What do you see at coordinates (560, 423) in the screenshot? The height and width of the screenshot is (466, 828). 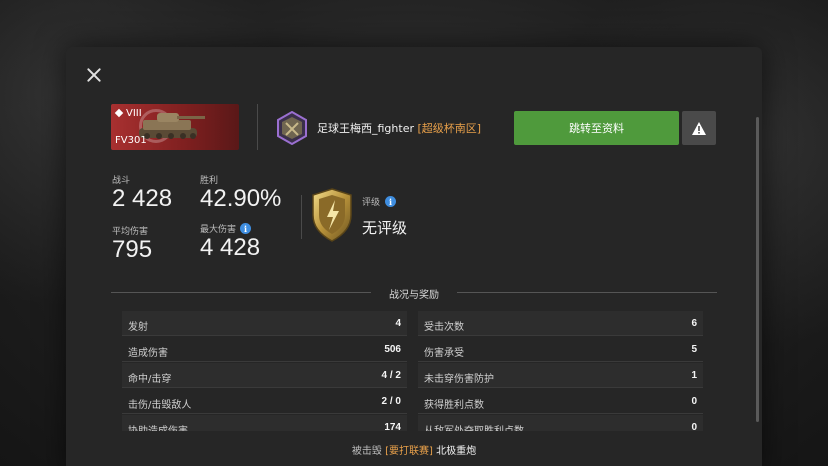 I see `table-row: 从敌军处夺取胜利点数 0` at bounding box center [560, 423].